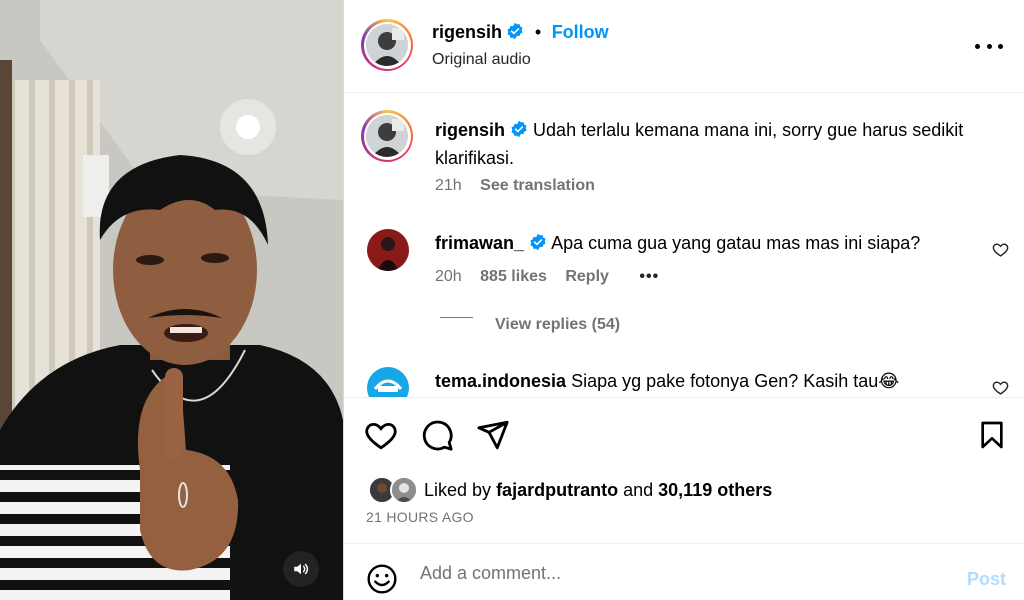  What do you see at coordinates (448, 185) in the screenshot?
I see `caption-time: 21h` at bounding box center [448, 185].